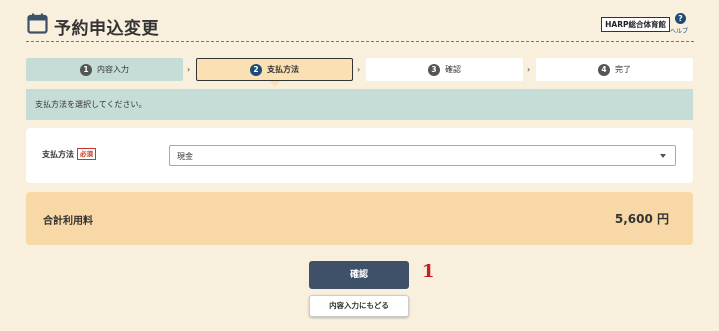  I want to click on chevron-down-icon, so click(663, 156).